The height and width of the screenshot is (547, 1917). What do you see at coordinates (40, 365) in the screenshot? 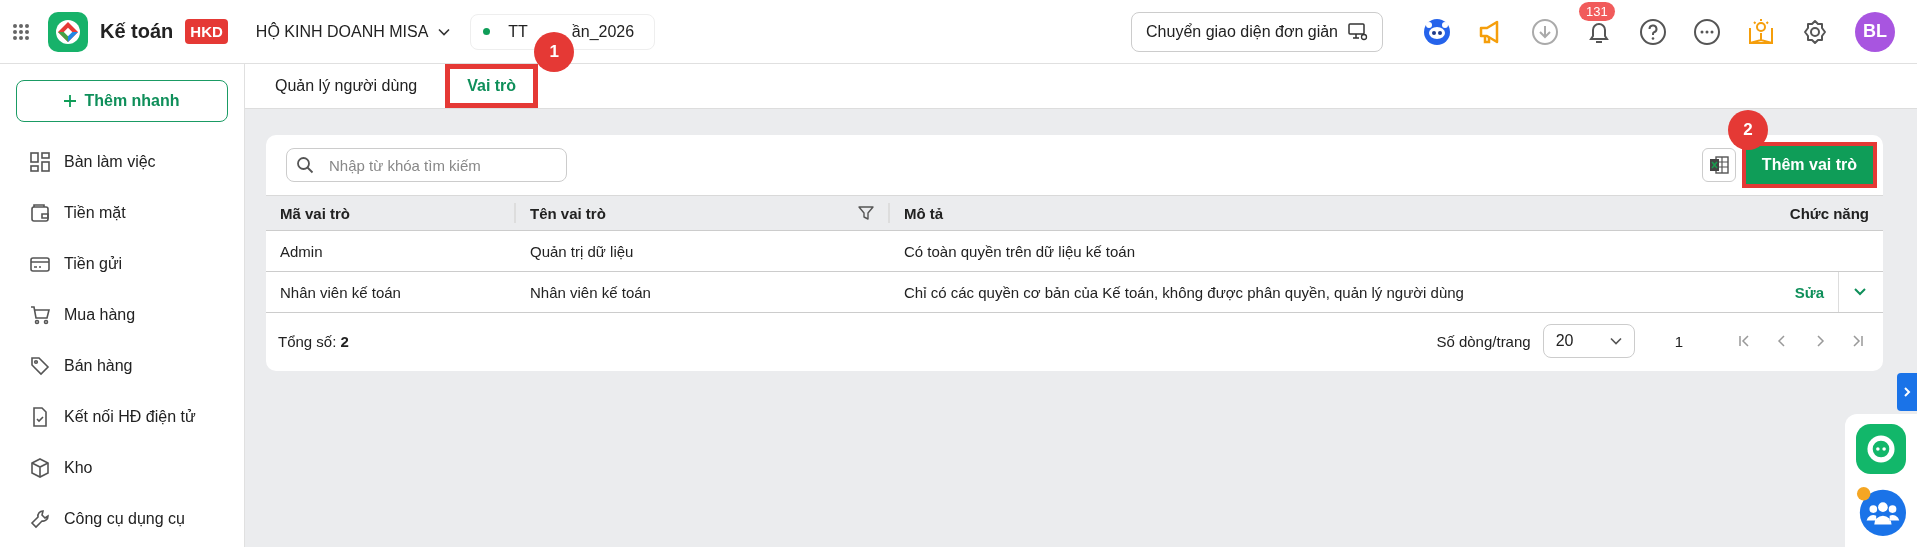
I see `tag-icon` at bounding box center [40, 365].